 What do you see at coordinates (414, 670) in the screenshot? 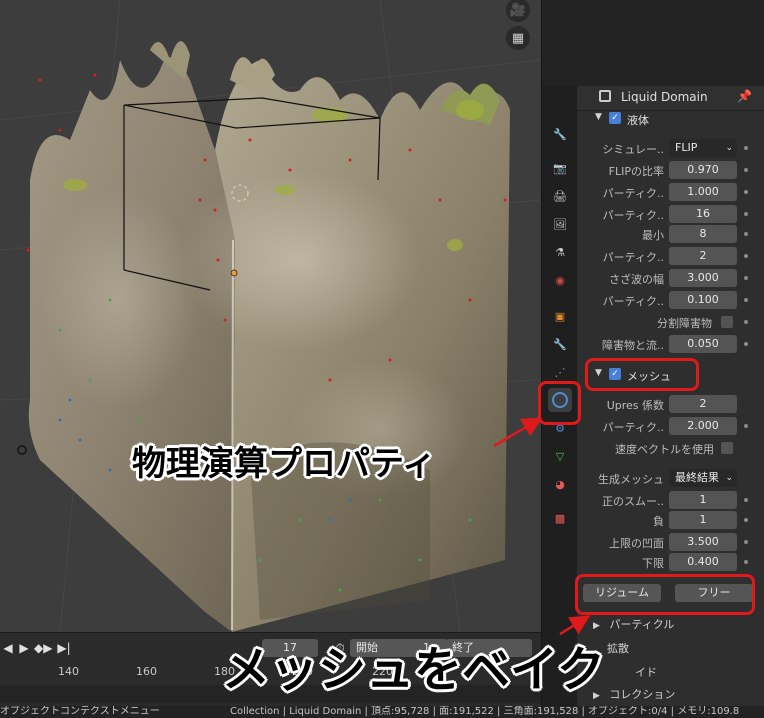
I see `bake-mesh-annotation: メッシュをベイク` at bounding box center [414, 670].